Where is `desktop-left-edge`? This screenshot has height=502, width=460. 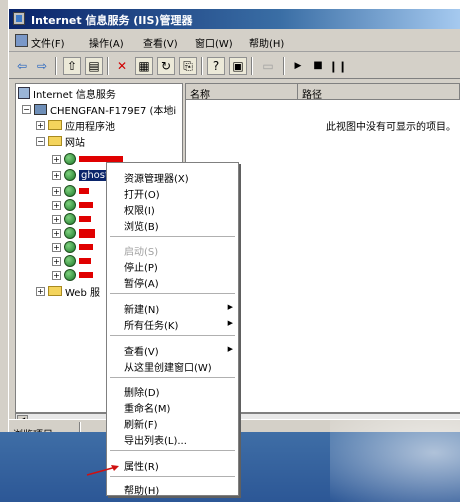
desktop-left-edge is located at coordinates (4, 251).